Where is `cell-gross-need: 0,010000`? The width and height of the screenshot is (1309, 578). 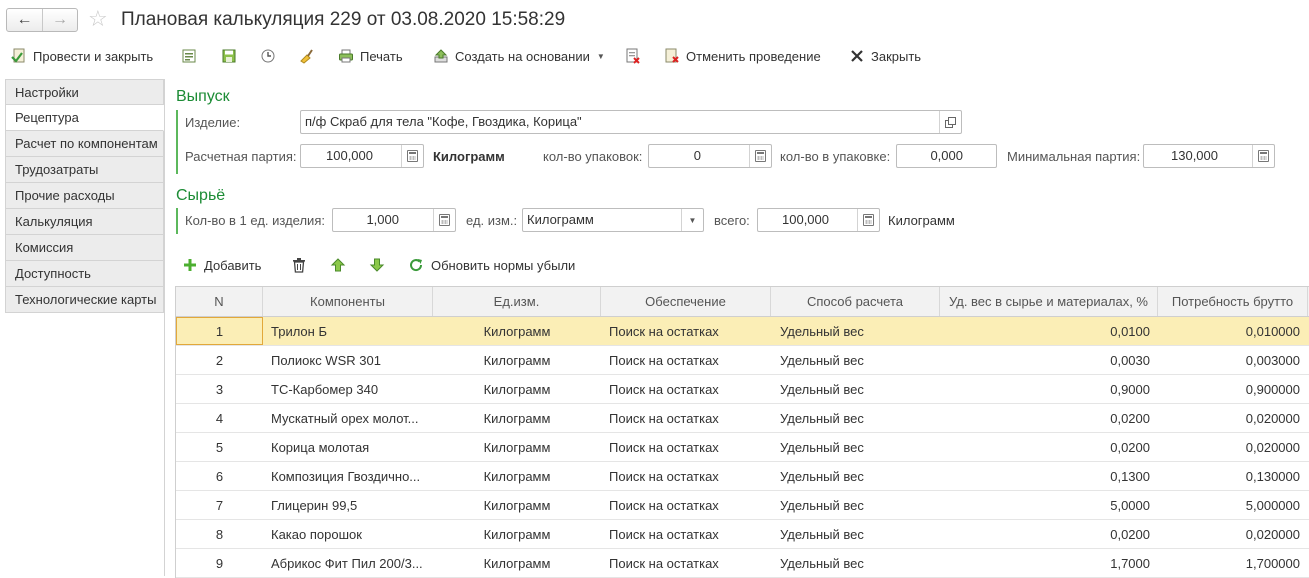 cell-gross-need: 0,010000 is located at coordinates (1233, 331).